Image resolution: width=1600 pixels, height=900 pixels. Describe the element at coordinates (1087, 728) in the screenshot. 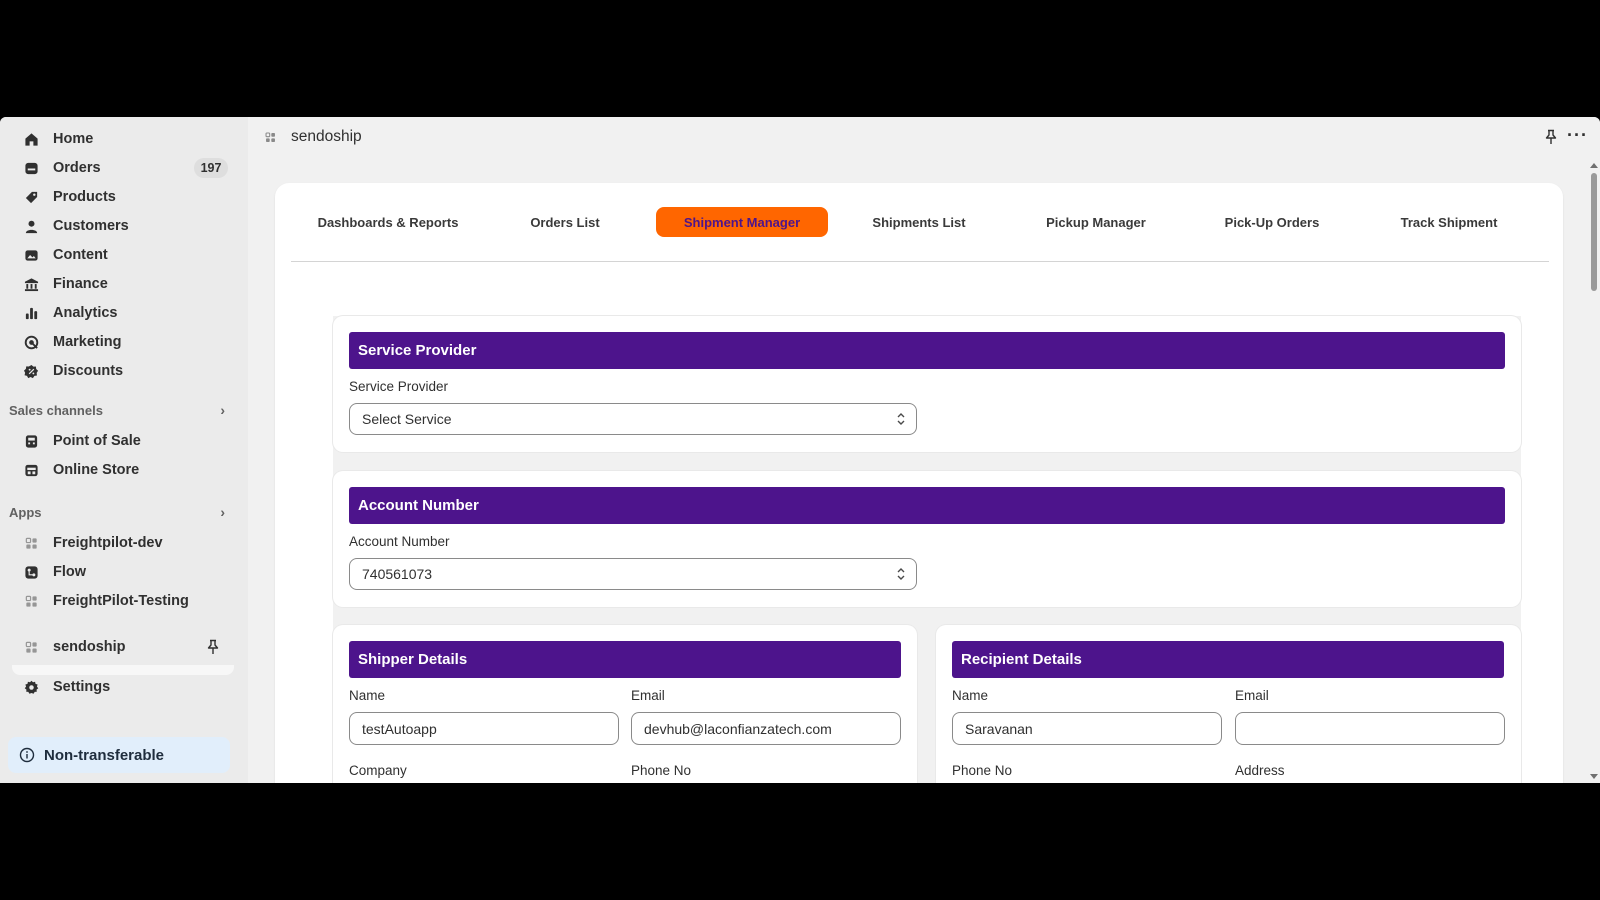

I see `recipient-name-input` at that location.